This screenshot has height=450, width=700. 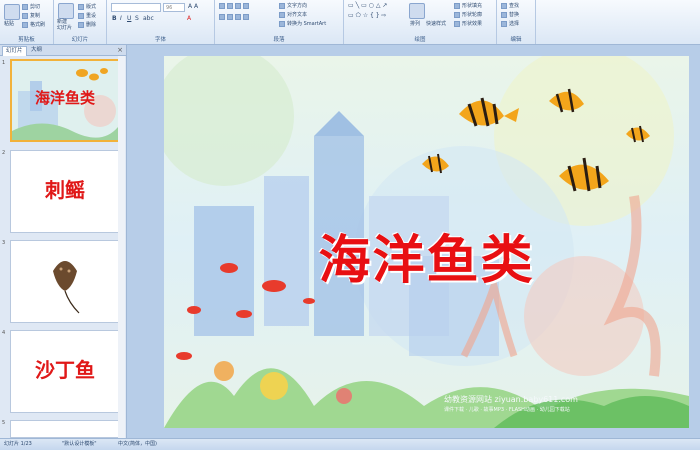 I want to click on font-name-combo, so click(x=136, y=7).